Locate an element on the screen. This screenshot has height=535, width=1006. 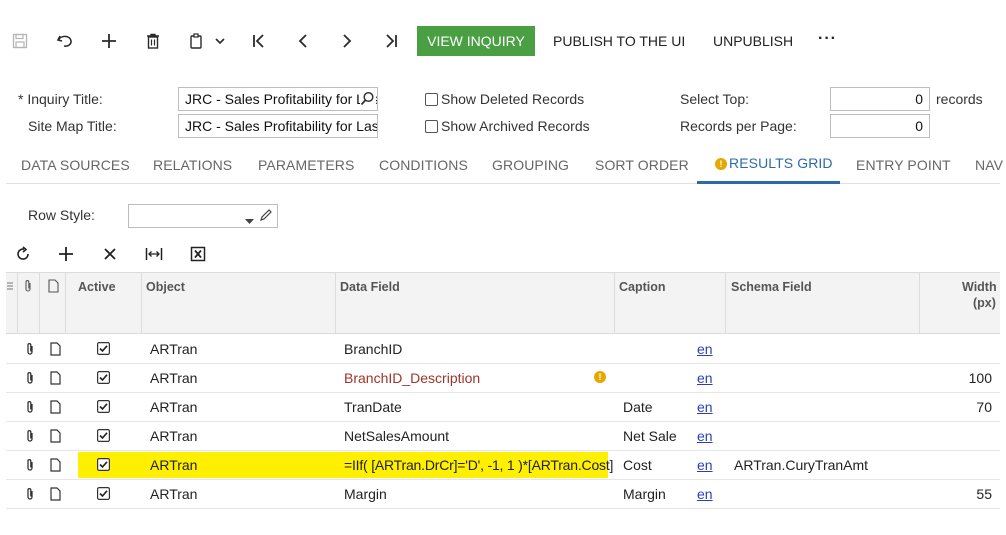
caption-cell: Date is located at coordinates (638, 407).